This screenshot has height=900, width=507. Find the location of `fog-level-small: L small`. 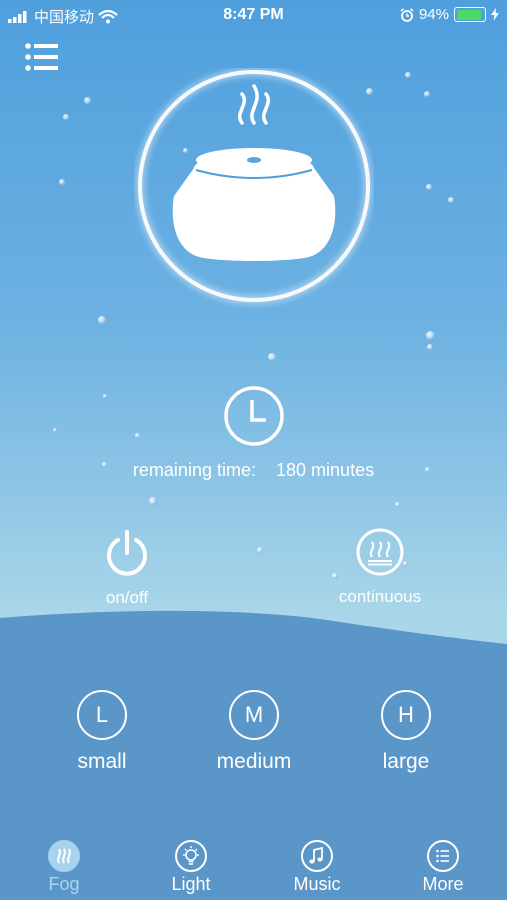

fog-level-small: L small is located at coordinates (102, 732).